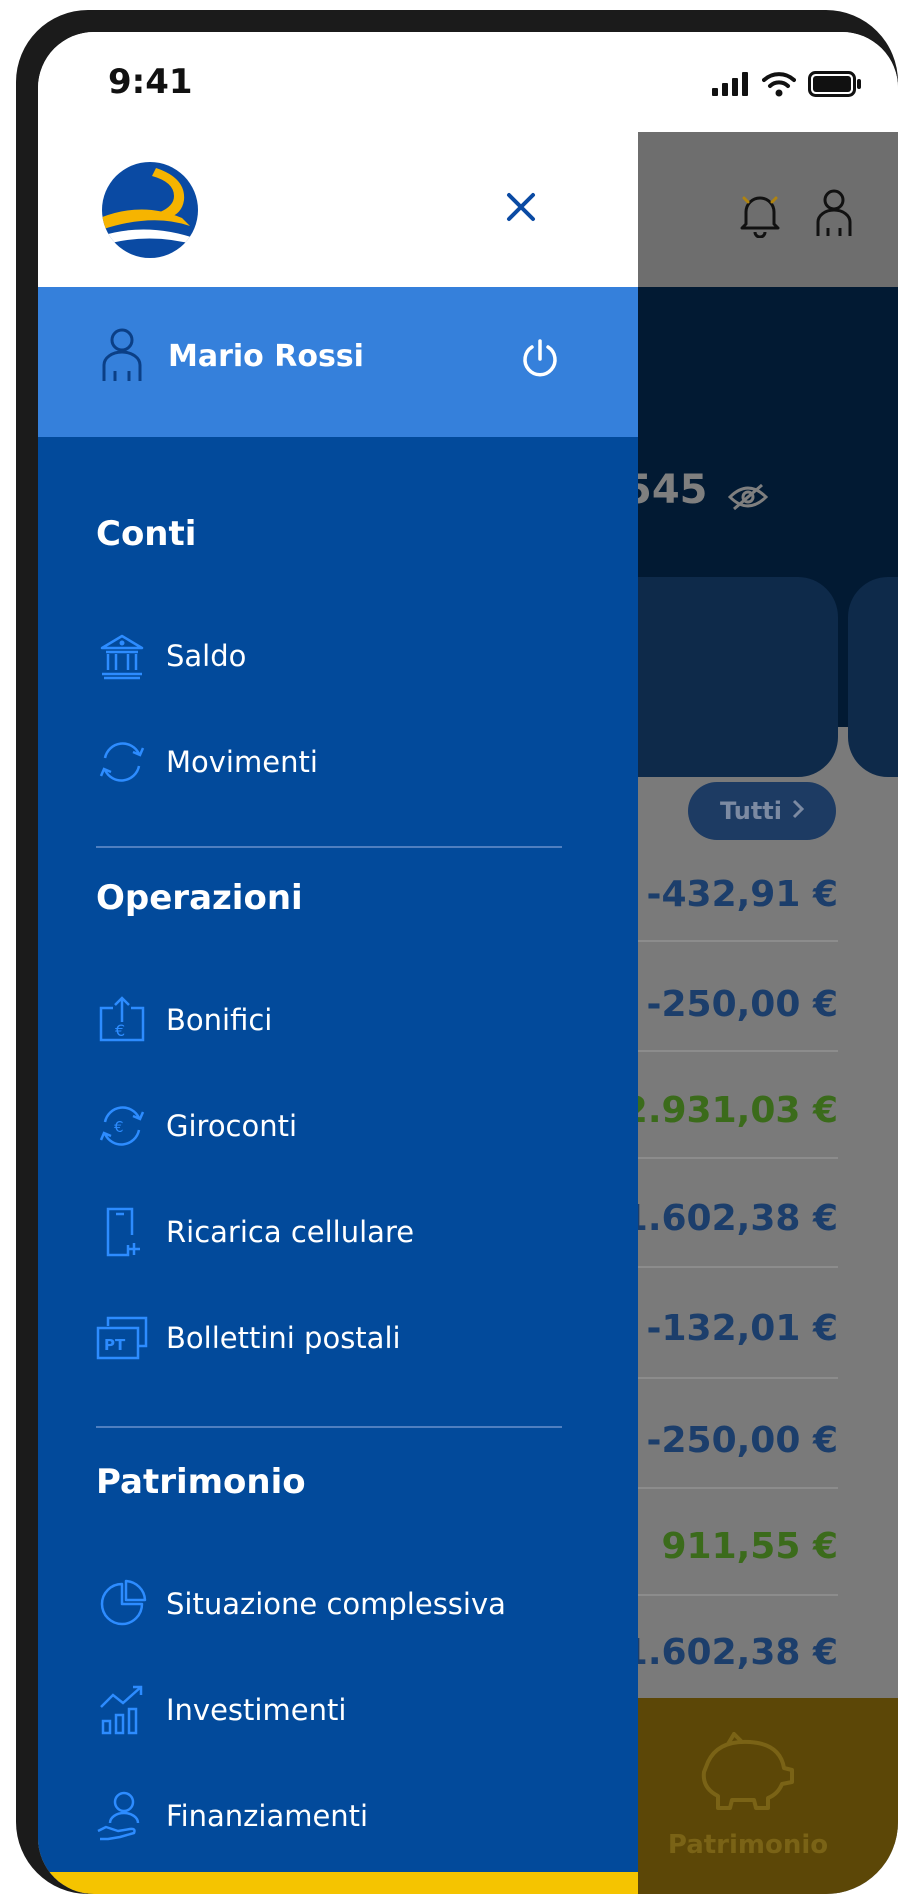 Image resolution: width=898 pixels, height=1894 pixels. I want to click on growth-chart-icon, so click(122, 1710).